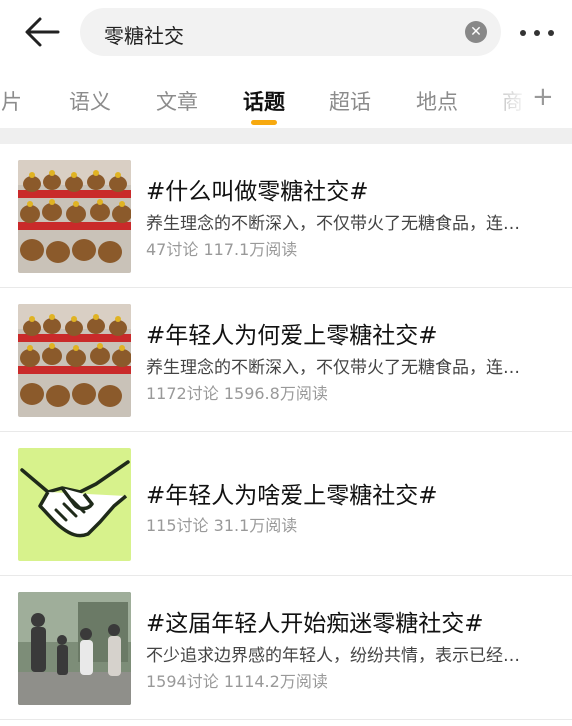 The width and height of the screenshot is (572, 726). What do you see at coordinates (250, 249) in the screenshot?
I see `read-count: 117.1万阅读` at bounding box center [250, 249].